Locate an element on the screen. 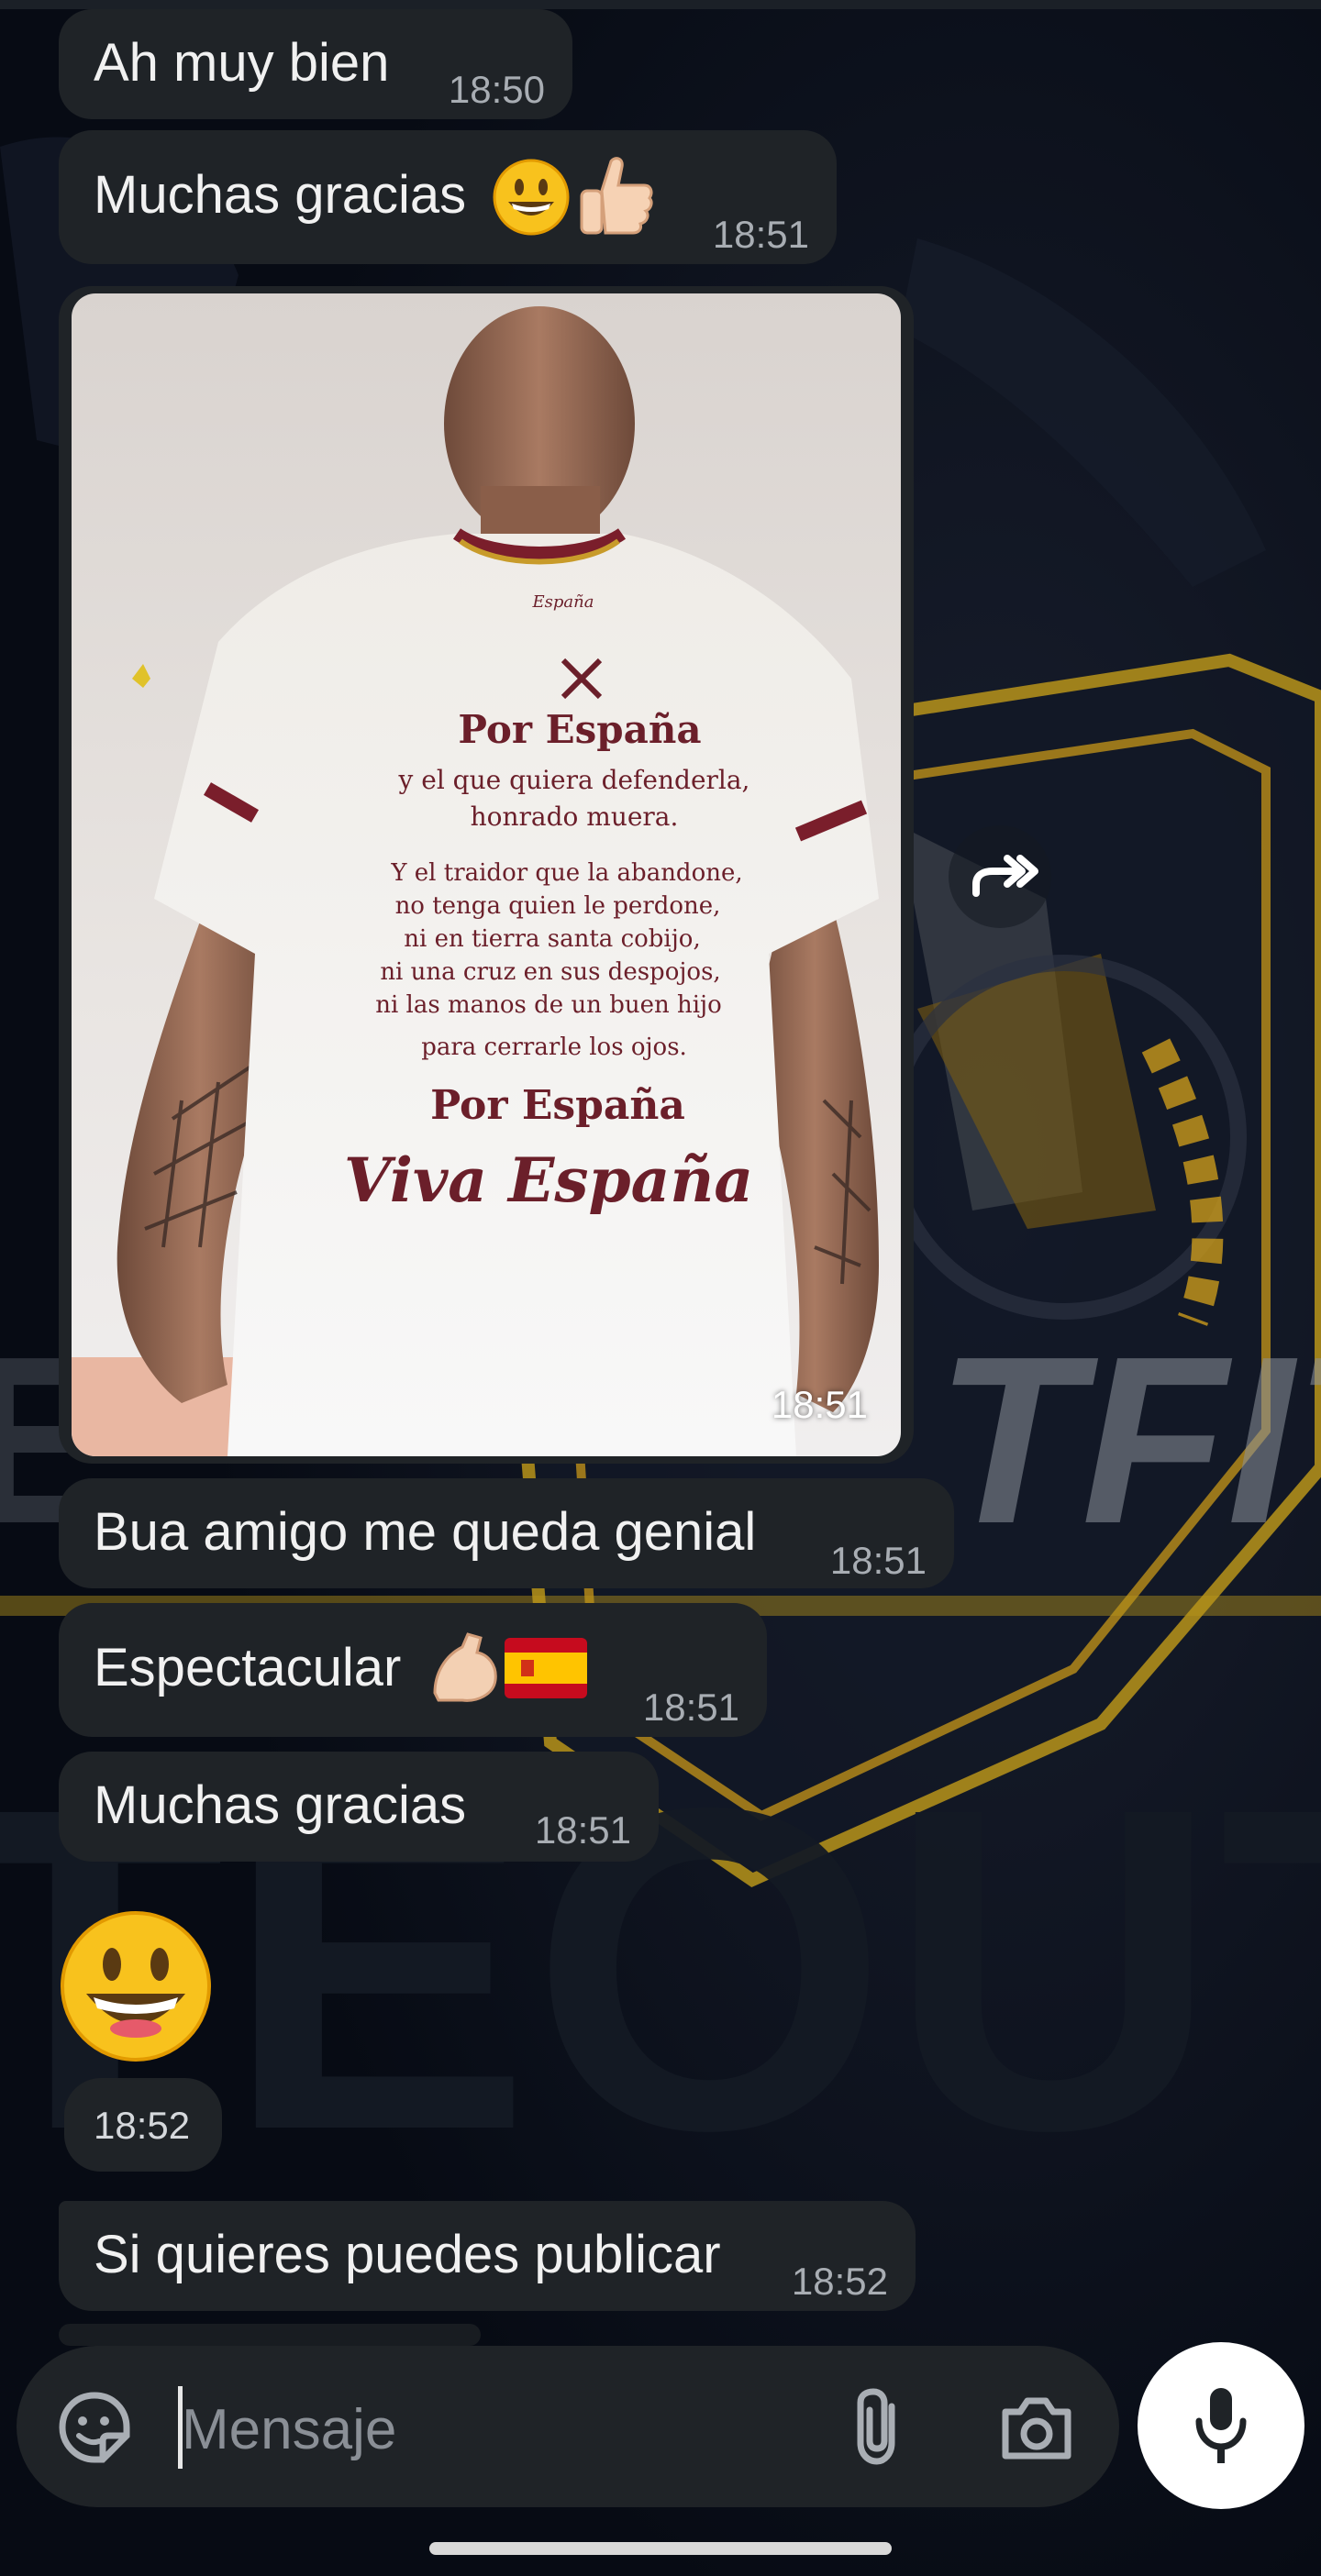  message-bubble: Si quieres puedes publicar 18:52 is located at coordinates (487, 2256).